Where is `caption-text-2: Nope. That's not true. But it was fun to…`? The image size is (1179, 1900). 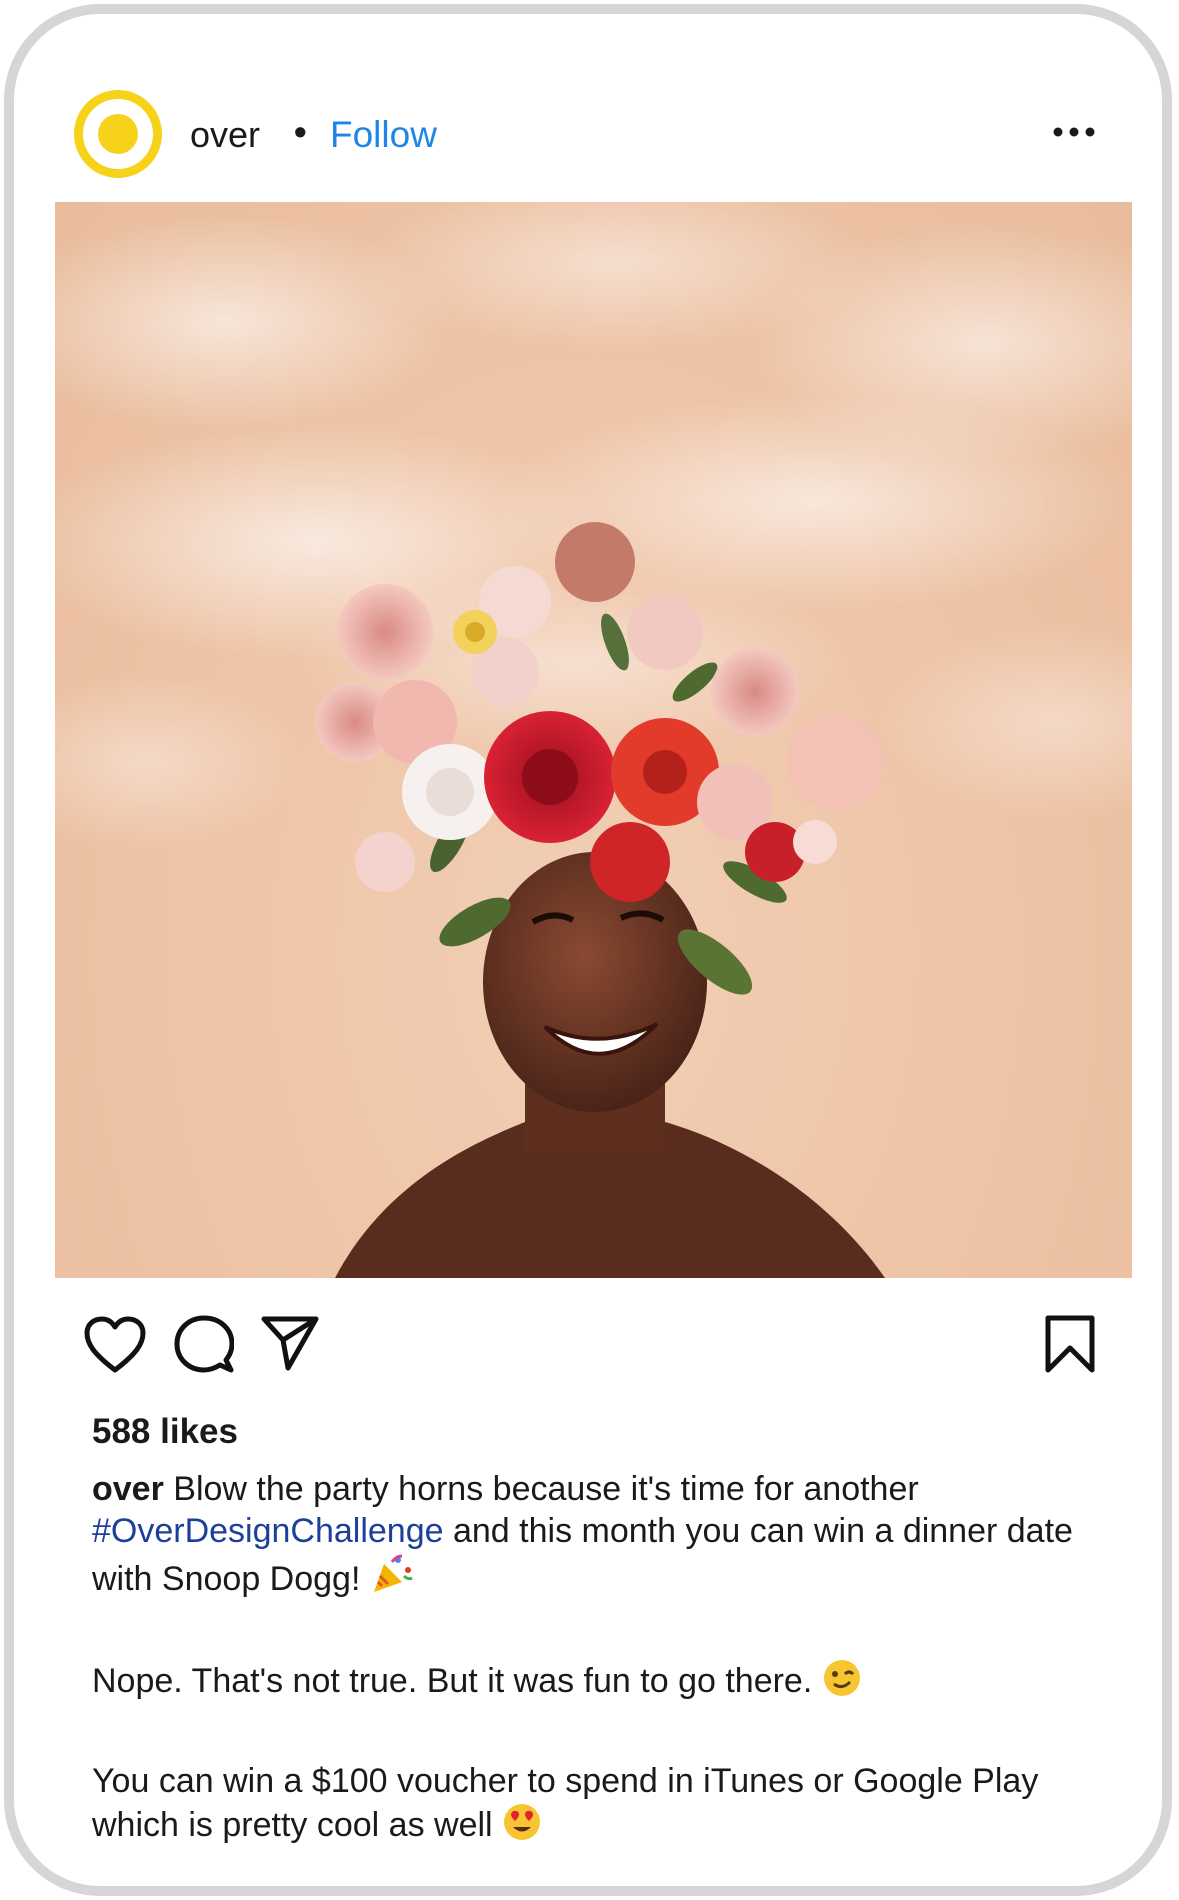
caption-text-2: Nope. That's not true. But it was fun to… is located at coordinates (457, 1681).